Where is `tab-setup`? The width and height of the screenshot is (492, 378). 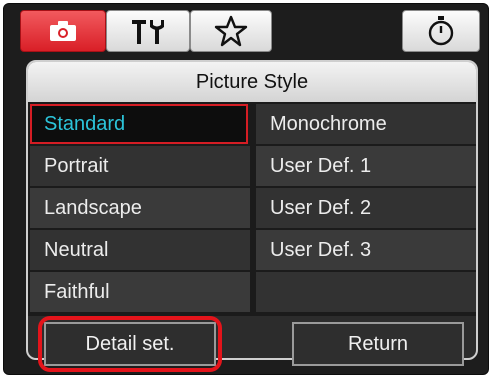 tab-setup is located at coordinates (148, 31).